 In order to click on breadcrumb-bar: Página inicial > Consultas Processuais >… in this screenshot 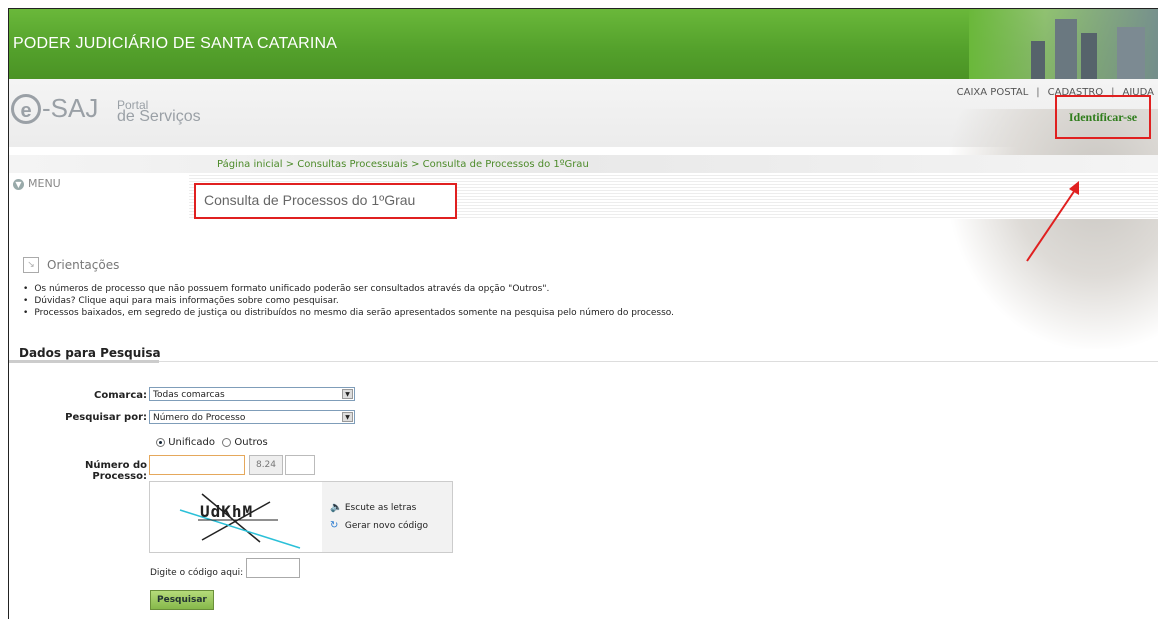, I will do `click(583, 164)`.